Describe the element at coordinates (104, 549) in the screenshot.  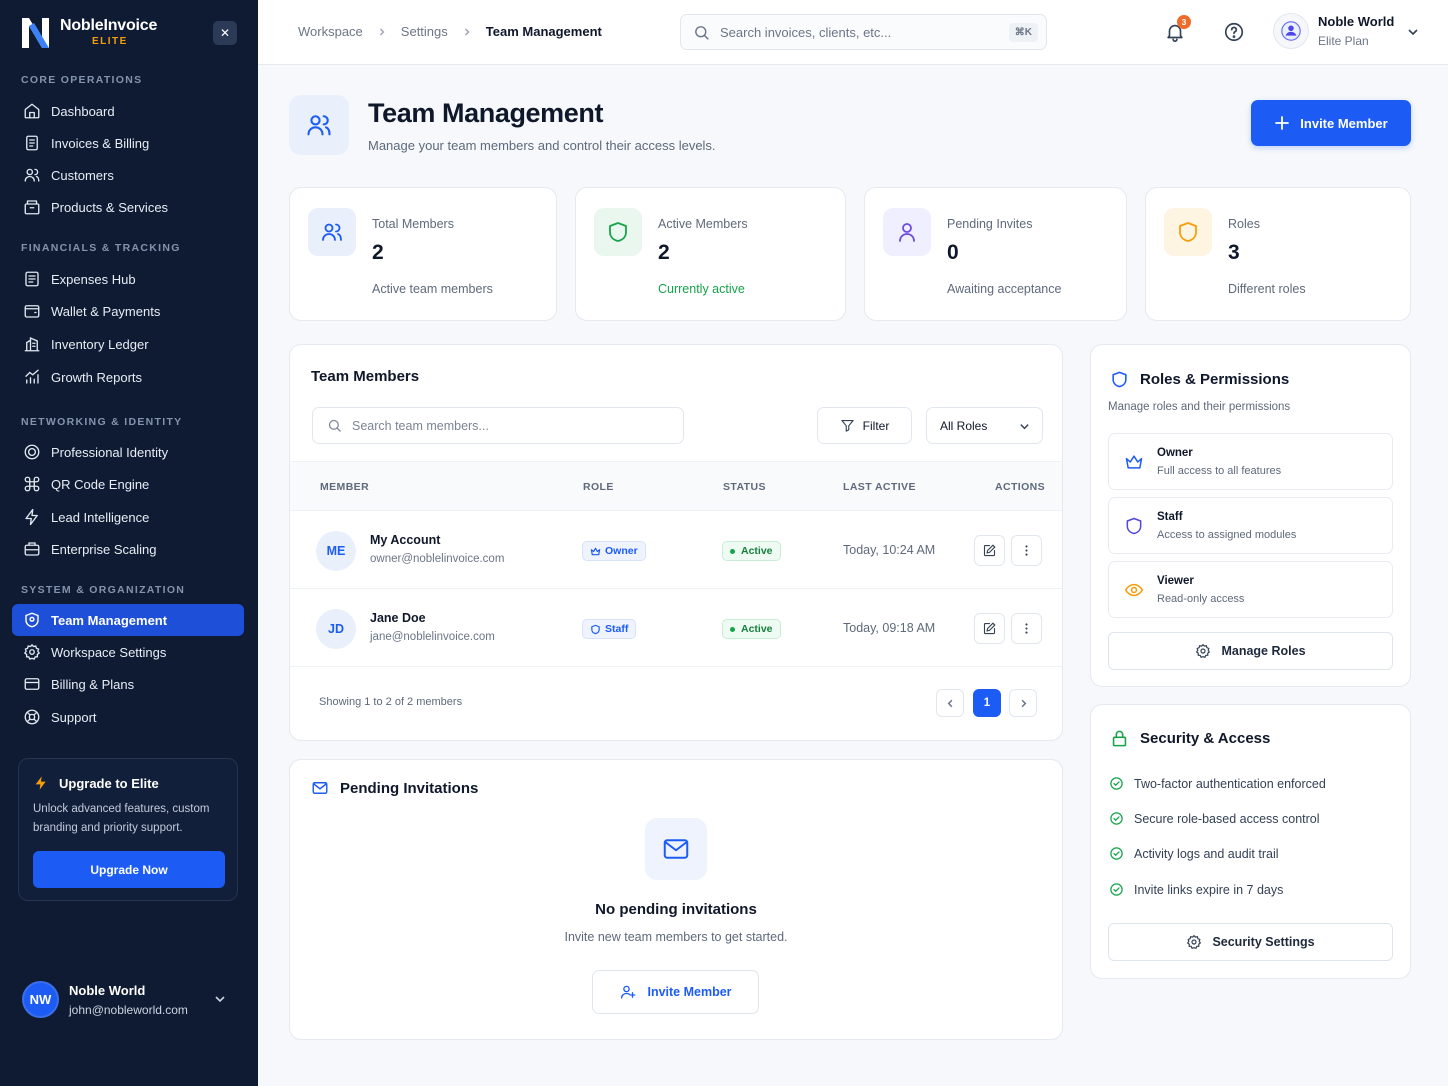
I see `sidebar-item-label: Enterprise Scaling` at that location.